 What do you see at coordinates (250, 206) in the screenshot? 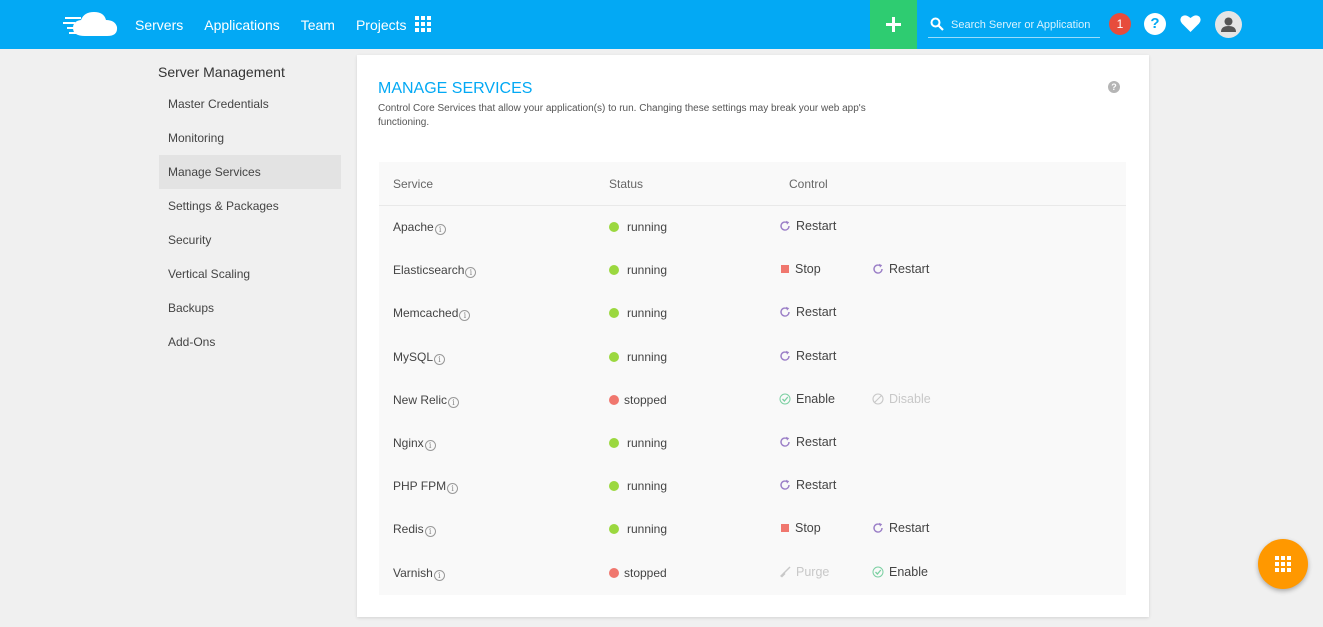
I see `sidebar-item-settings-packages: Settings & Packages` at bounding box center [250, 206].